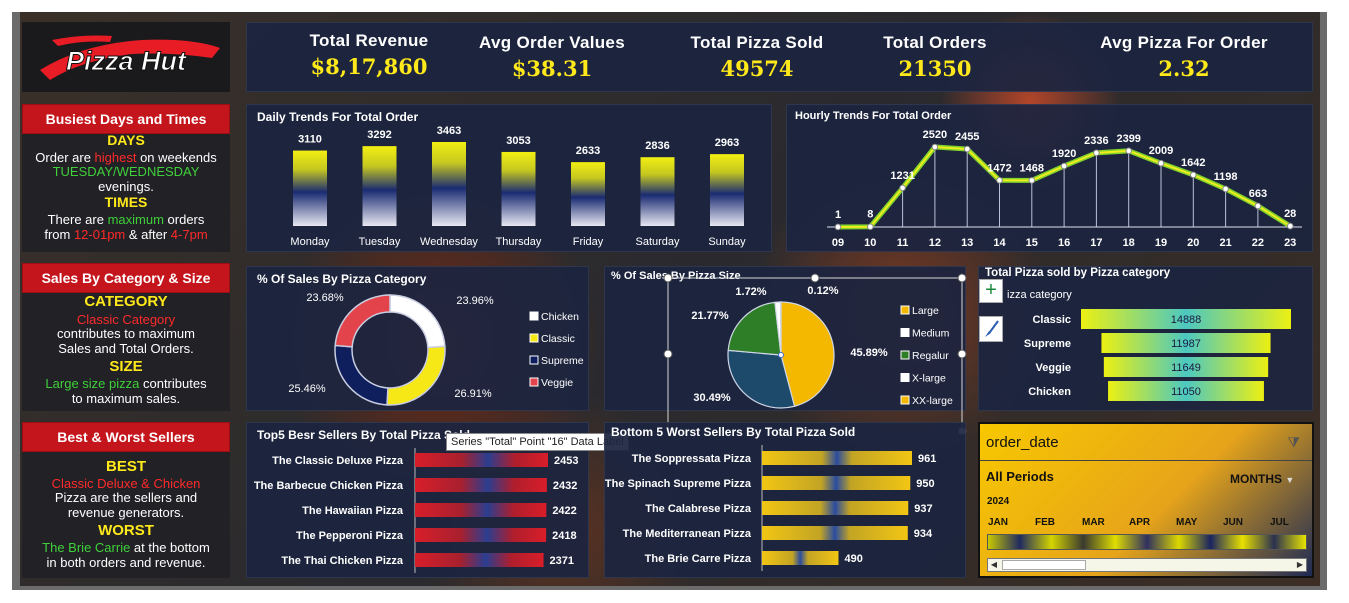  I want to click on month-may: MAY, so click(1186, 522).